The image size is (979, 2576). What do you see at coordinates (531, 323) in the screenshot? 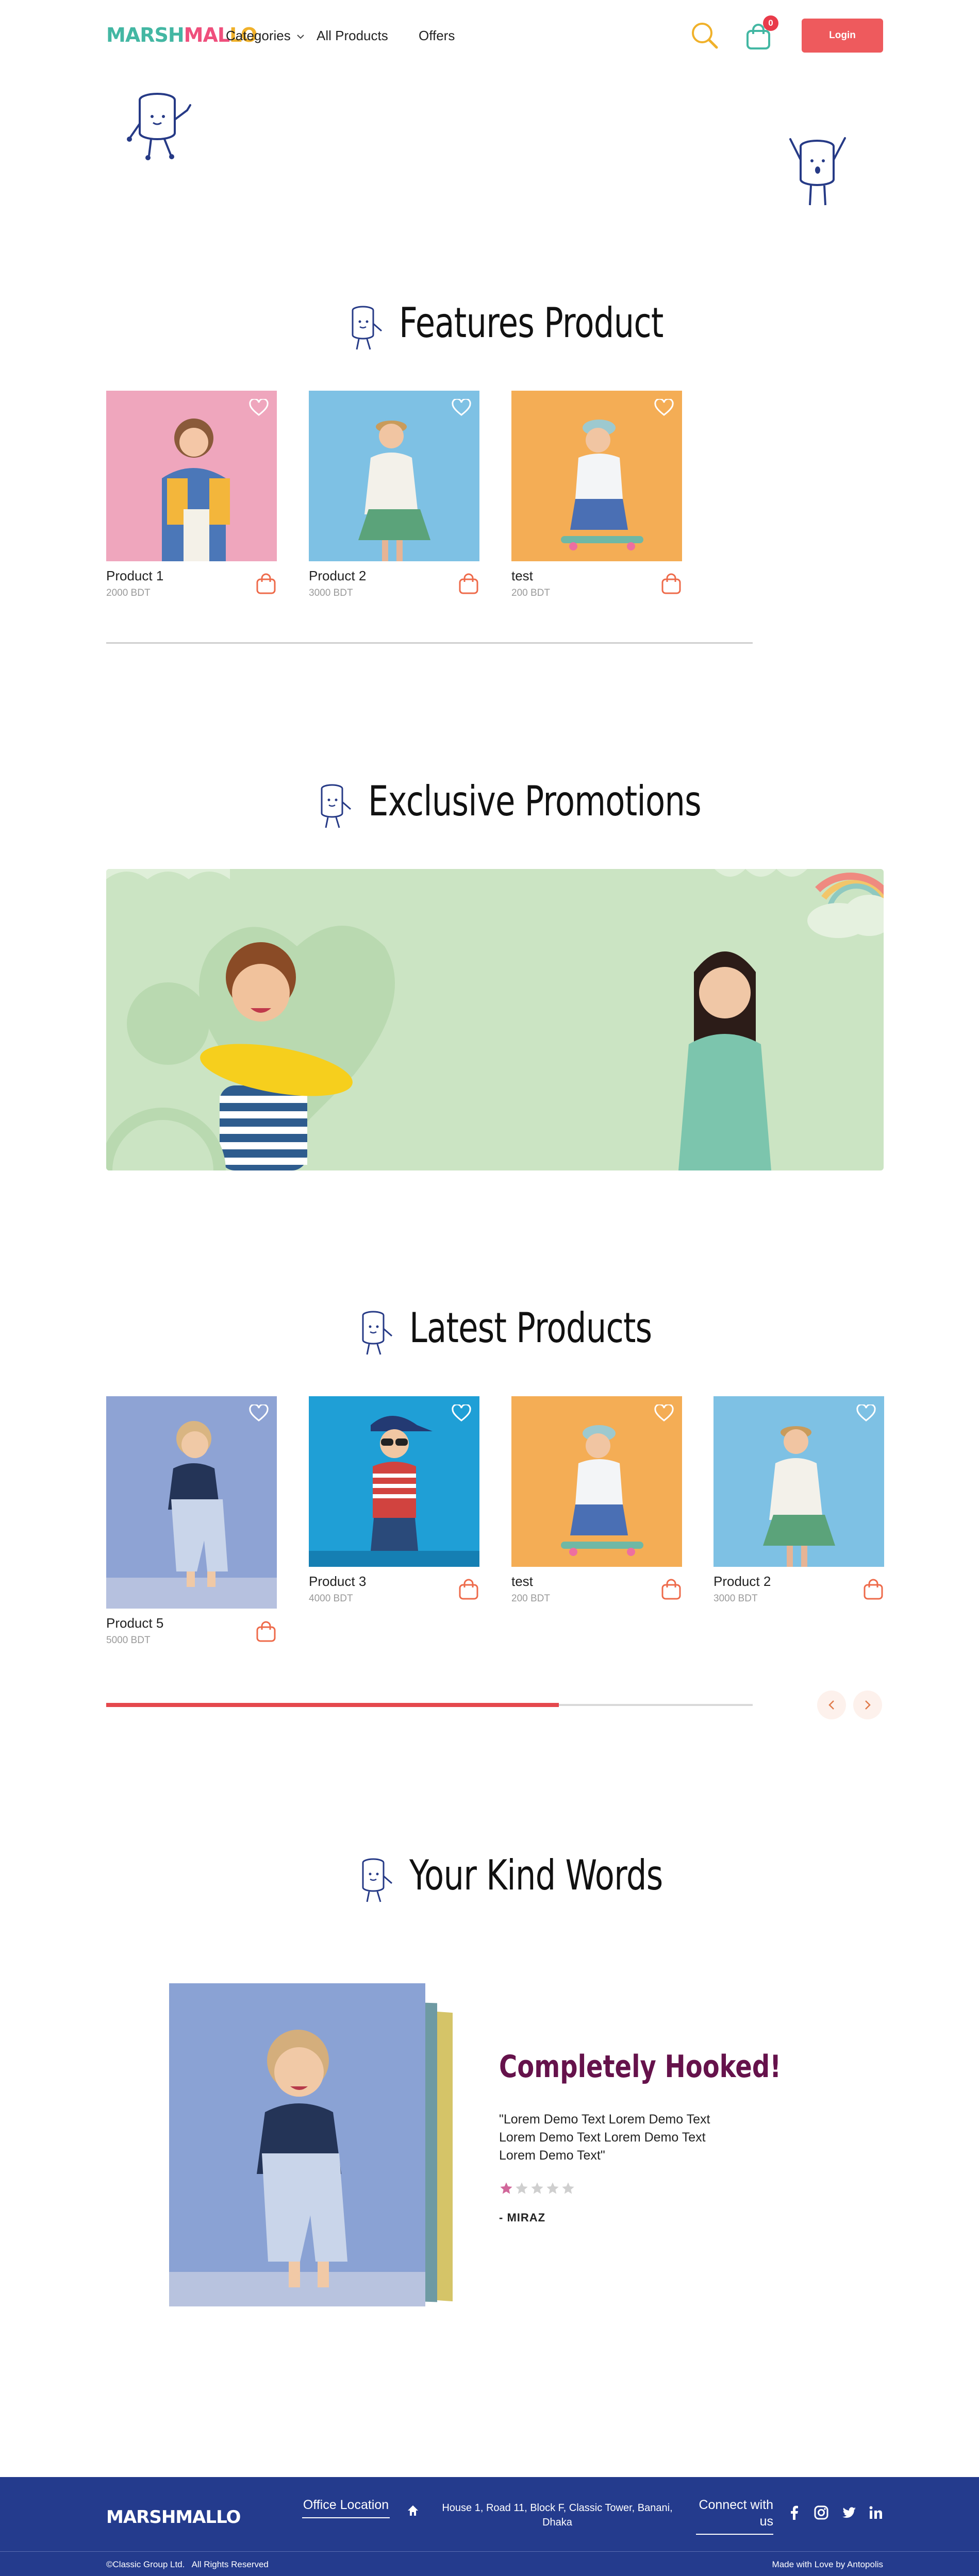
I see `featured-title: Features Product` at bounding box center [531, 323].